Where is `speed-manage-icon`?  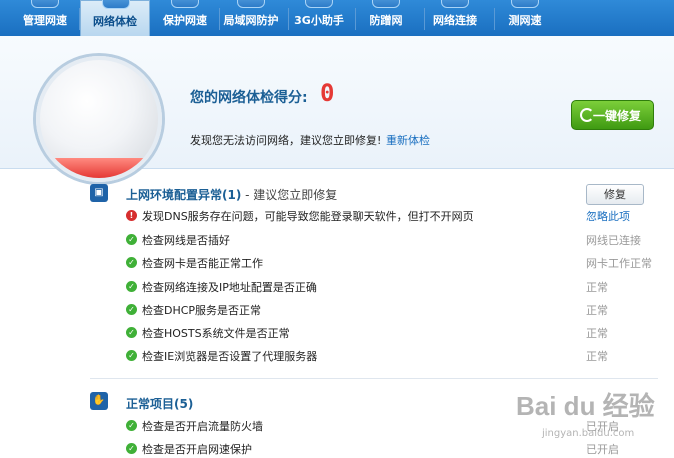
speed-manage-icon is located at coordinates (45, 4).